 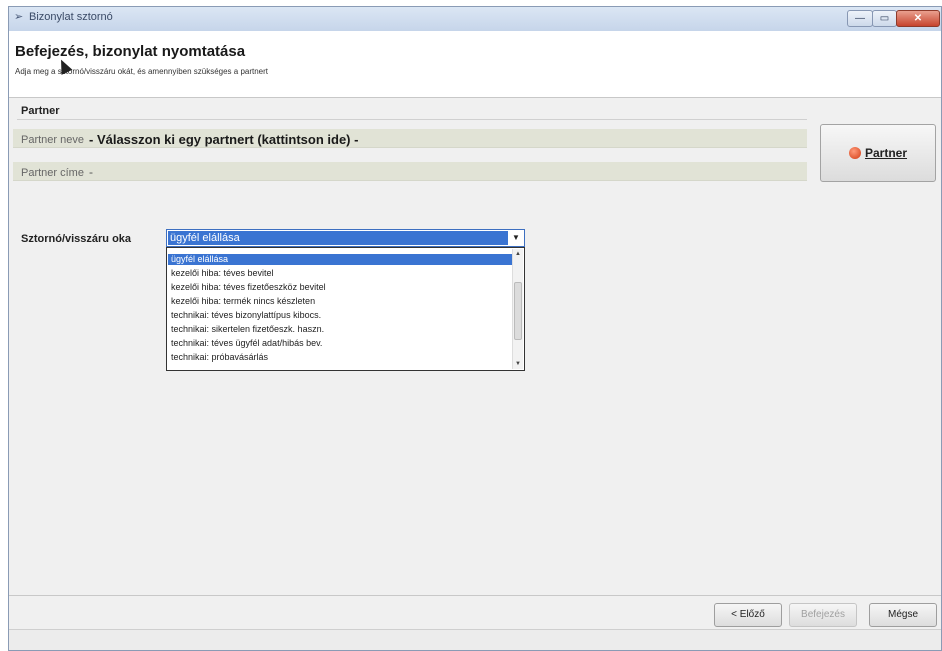 I want to click on minimize-button: —, so click(x=860, y=18).